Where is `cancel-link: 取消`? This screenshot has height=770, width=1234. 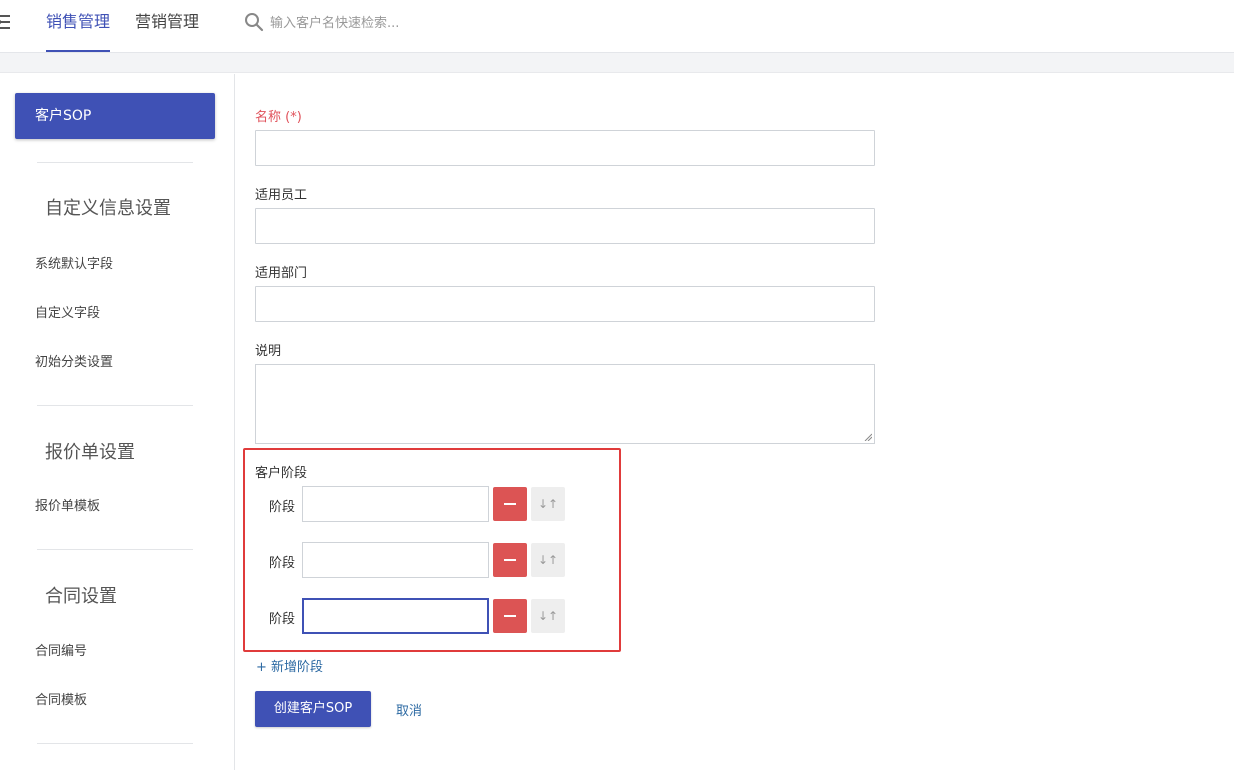
cancel-link: 取消 is located at coordinates (409, 709).